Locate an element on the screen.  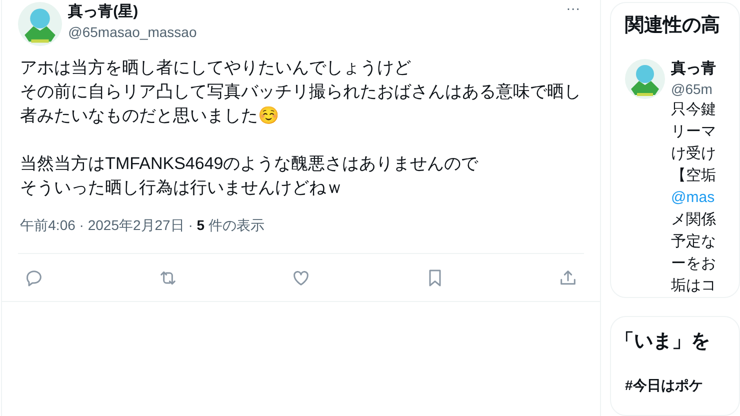
user-handle: @65masao_massao is located at coordinates (132, 32).